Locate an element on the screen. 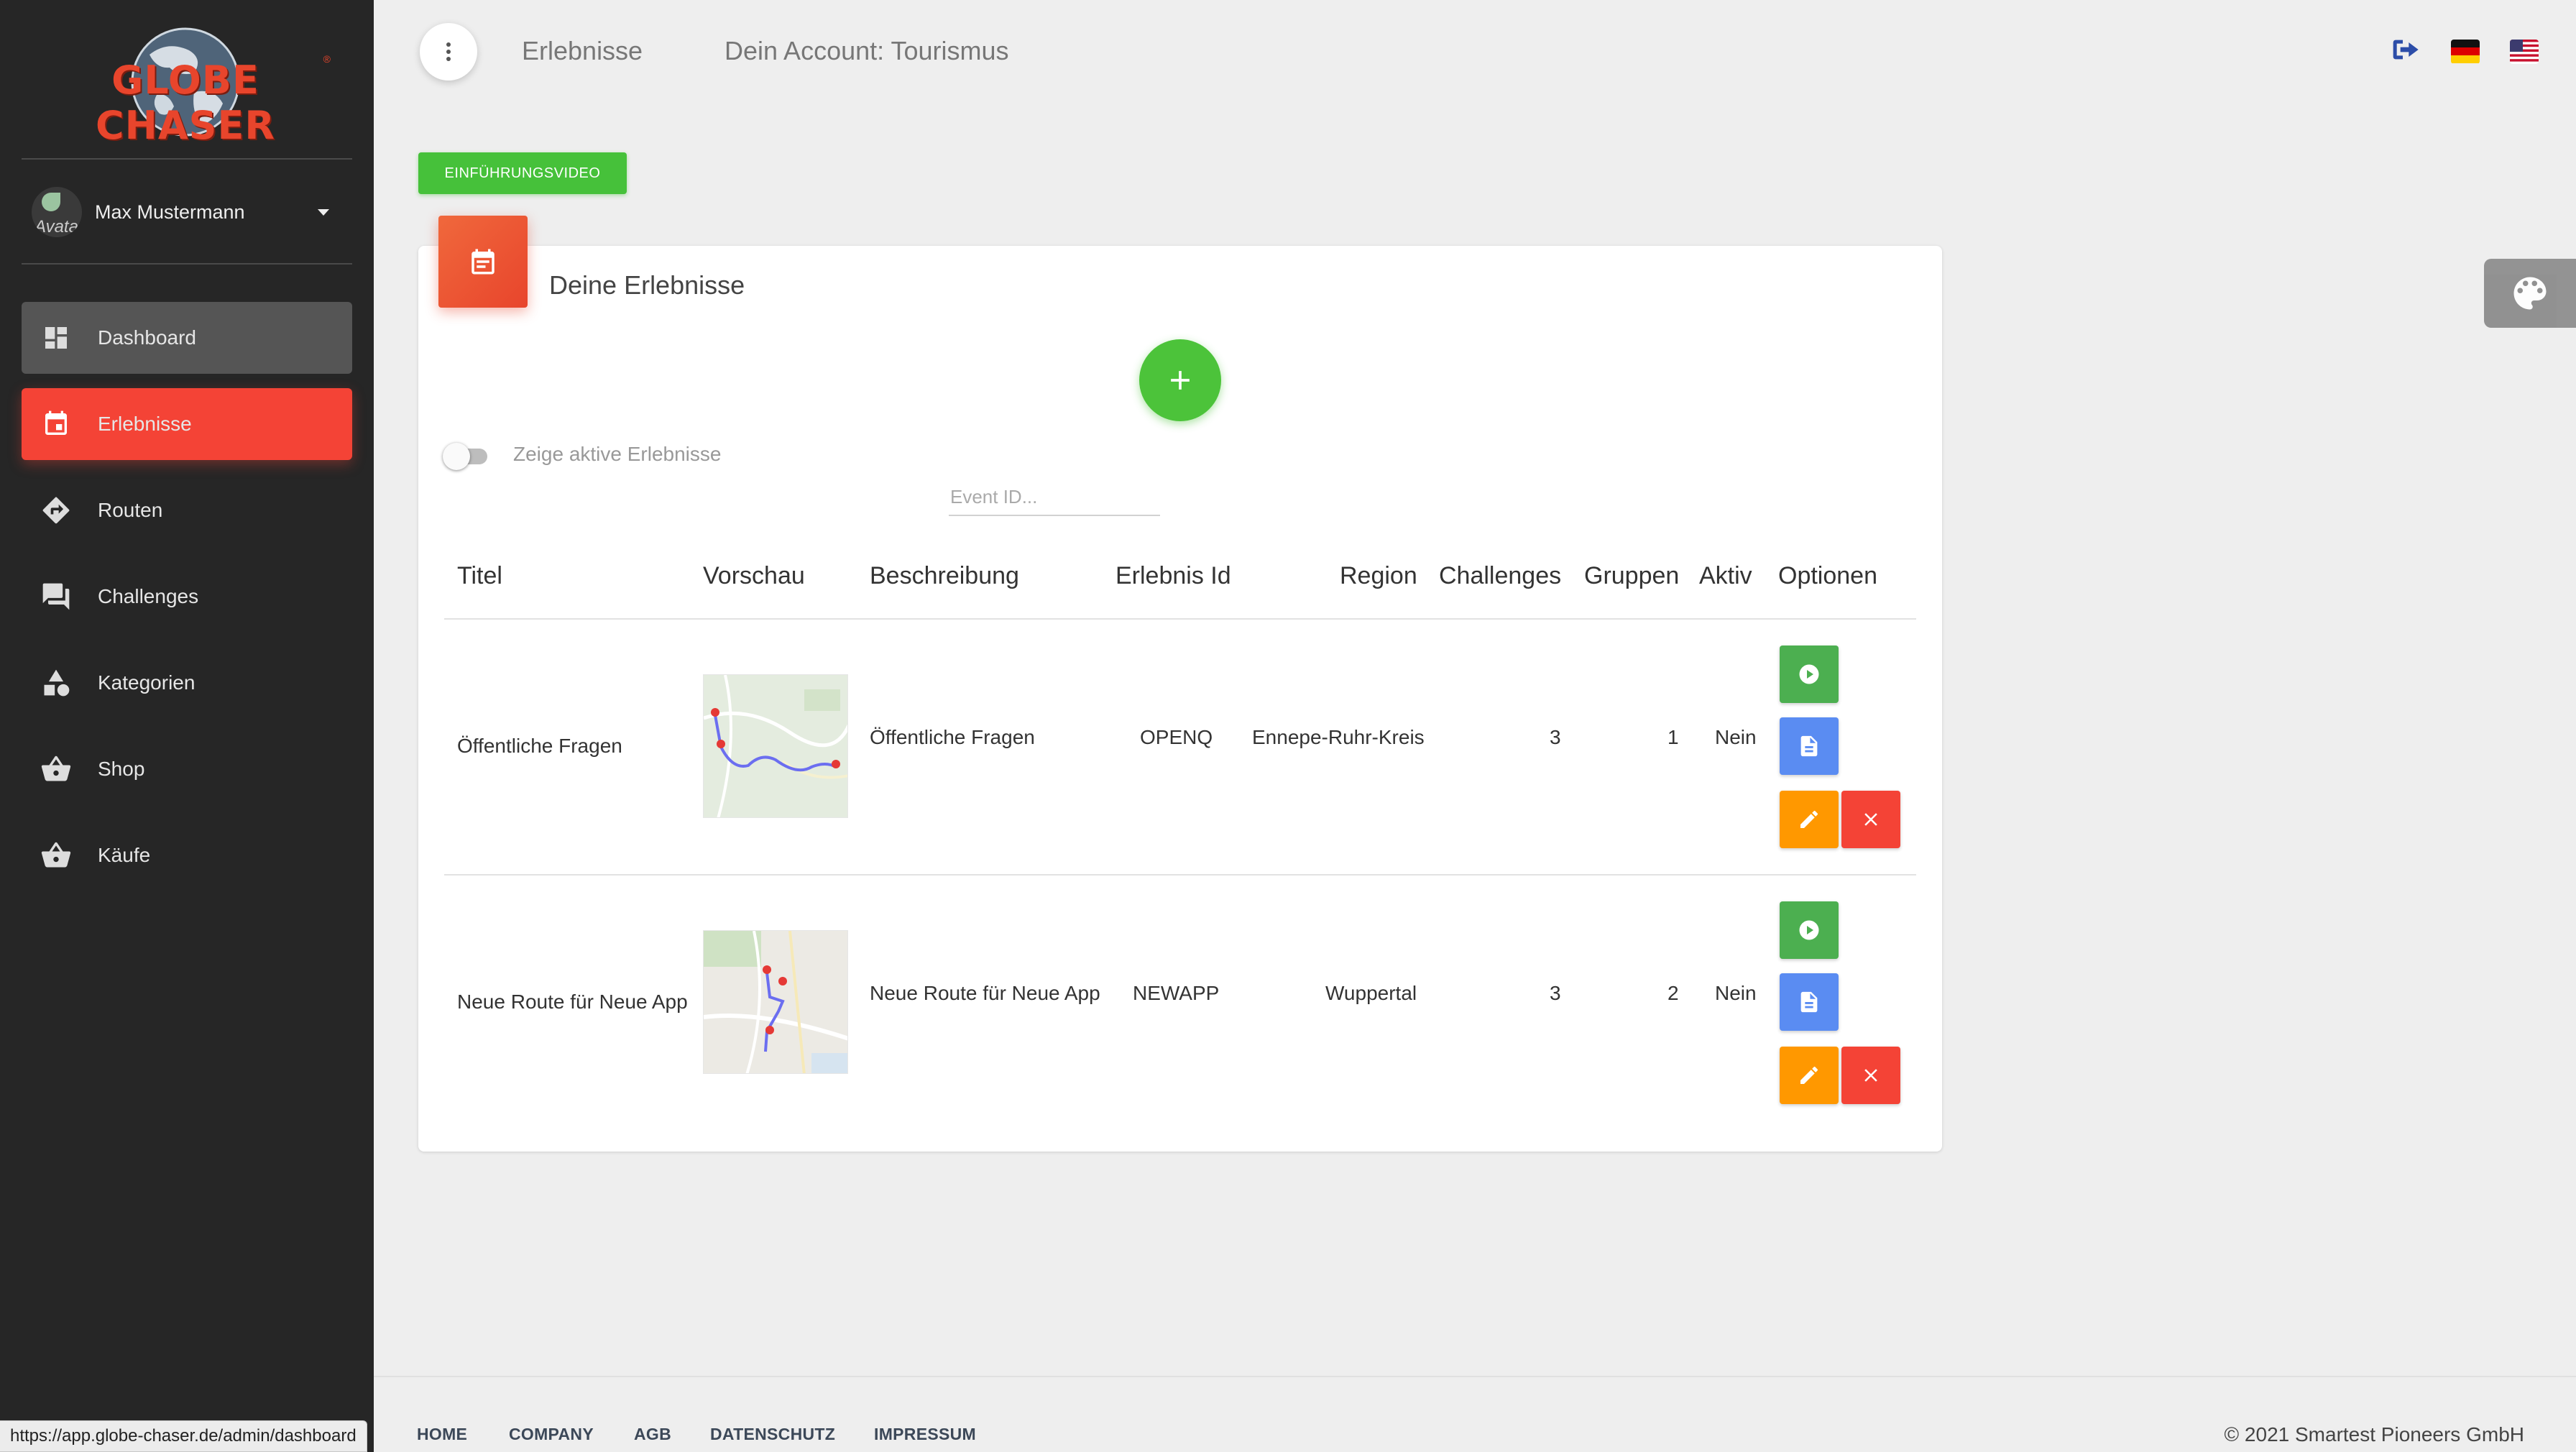  footer-link-agb: AGB is located at coordinates (652, 1434).